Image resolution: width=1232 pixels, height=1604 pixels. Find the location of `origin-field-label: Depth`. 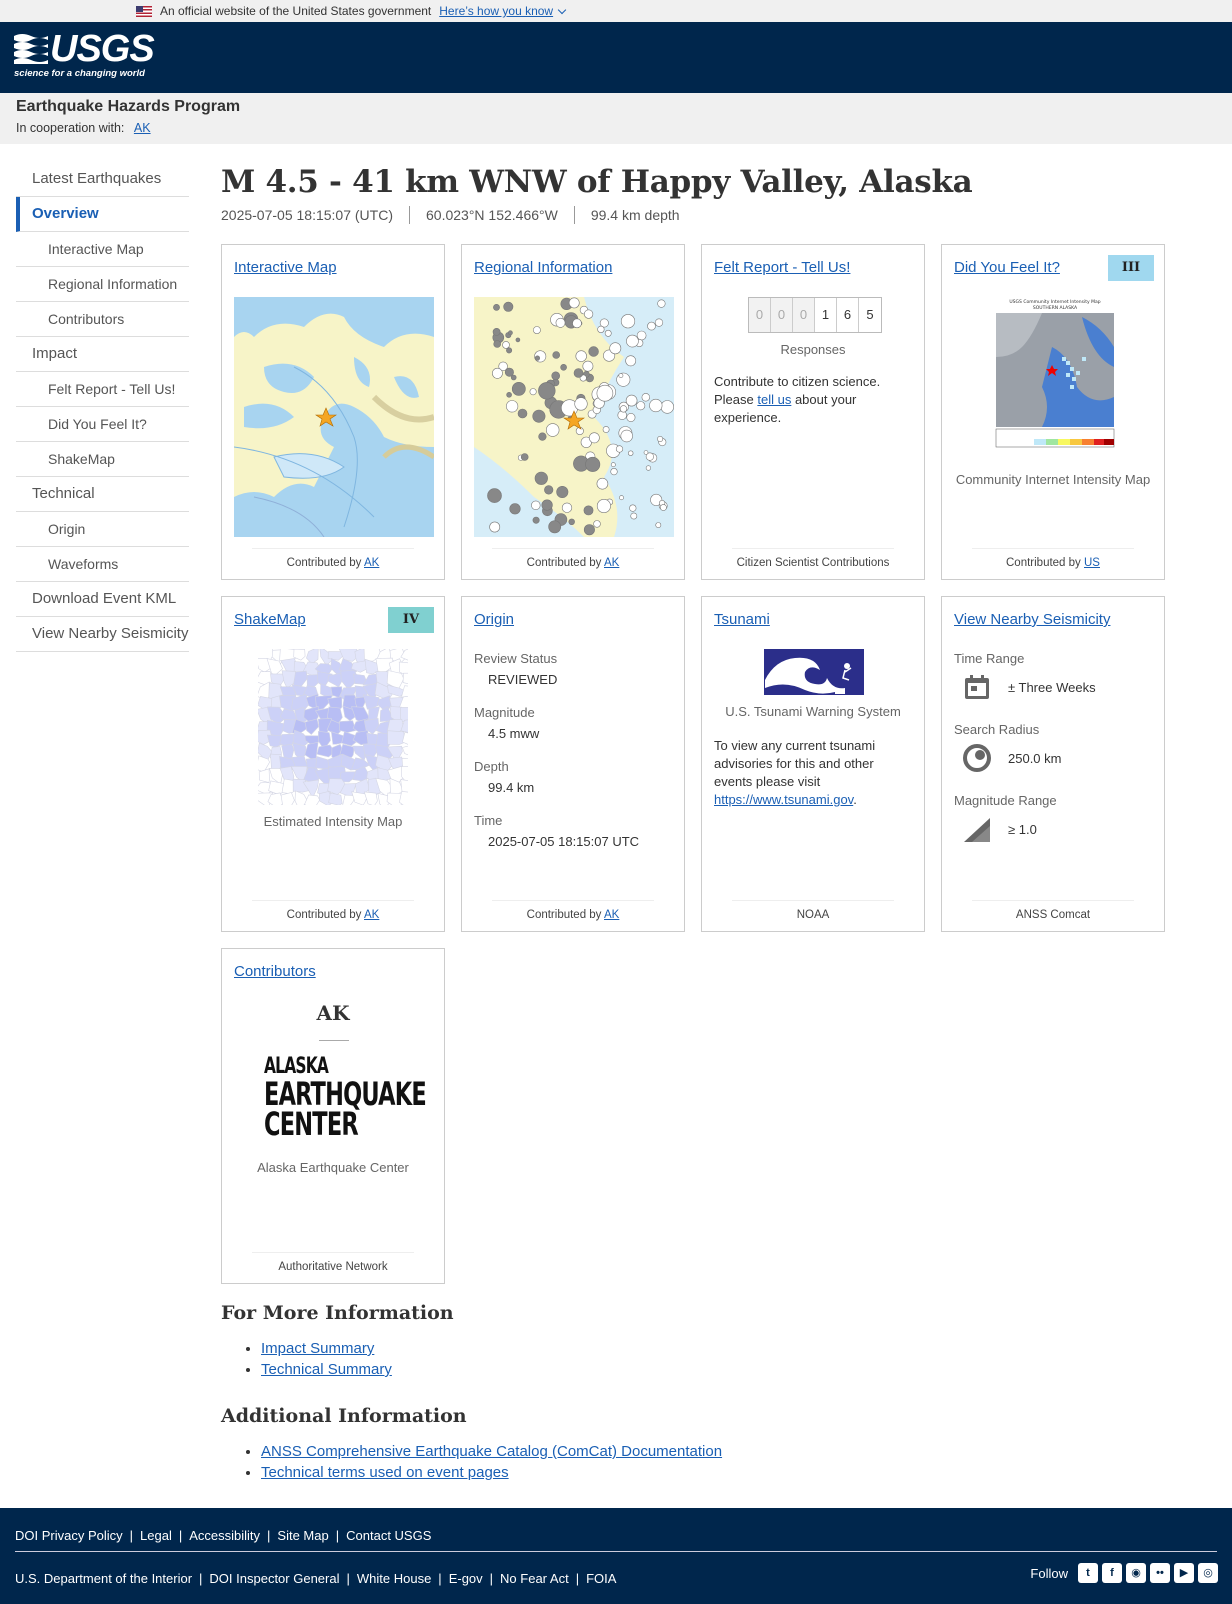

origin-field-label: Depth is located at coordinates (491, 766).